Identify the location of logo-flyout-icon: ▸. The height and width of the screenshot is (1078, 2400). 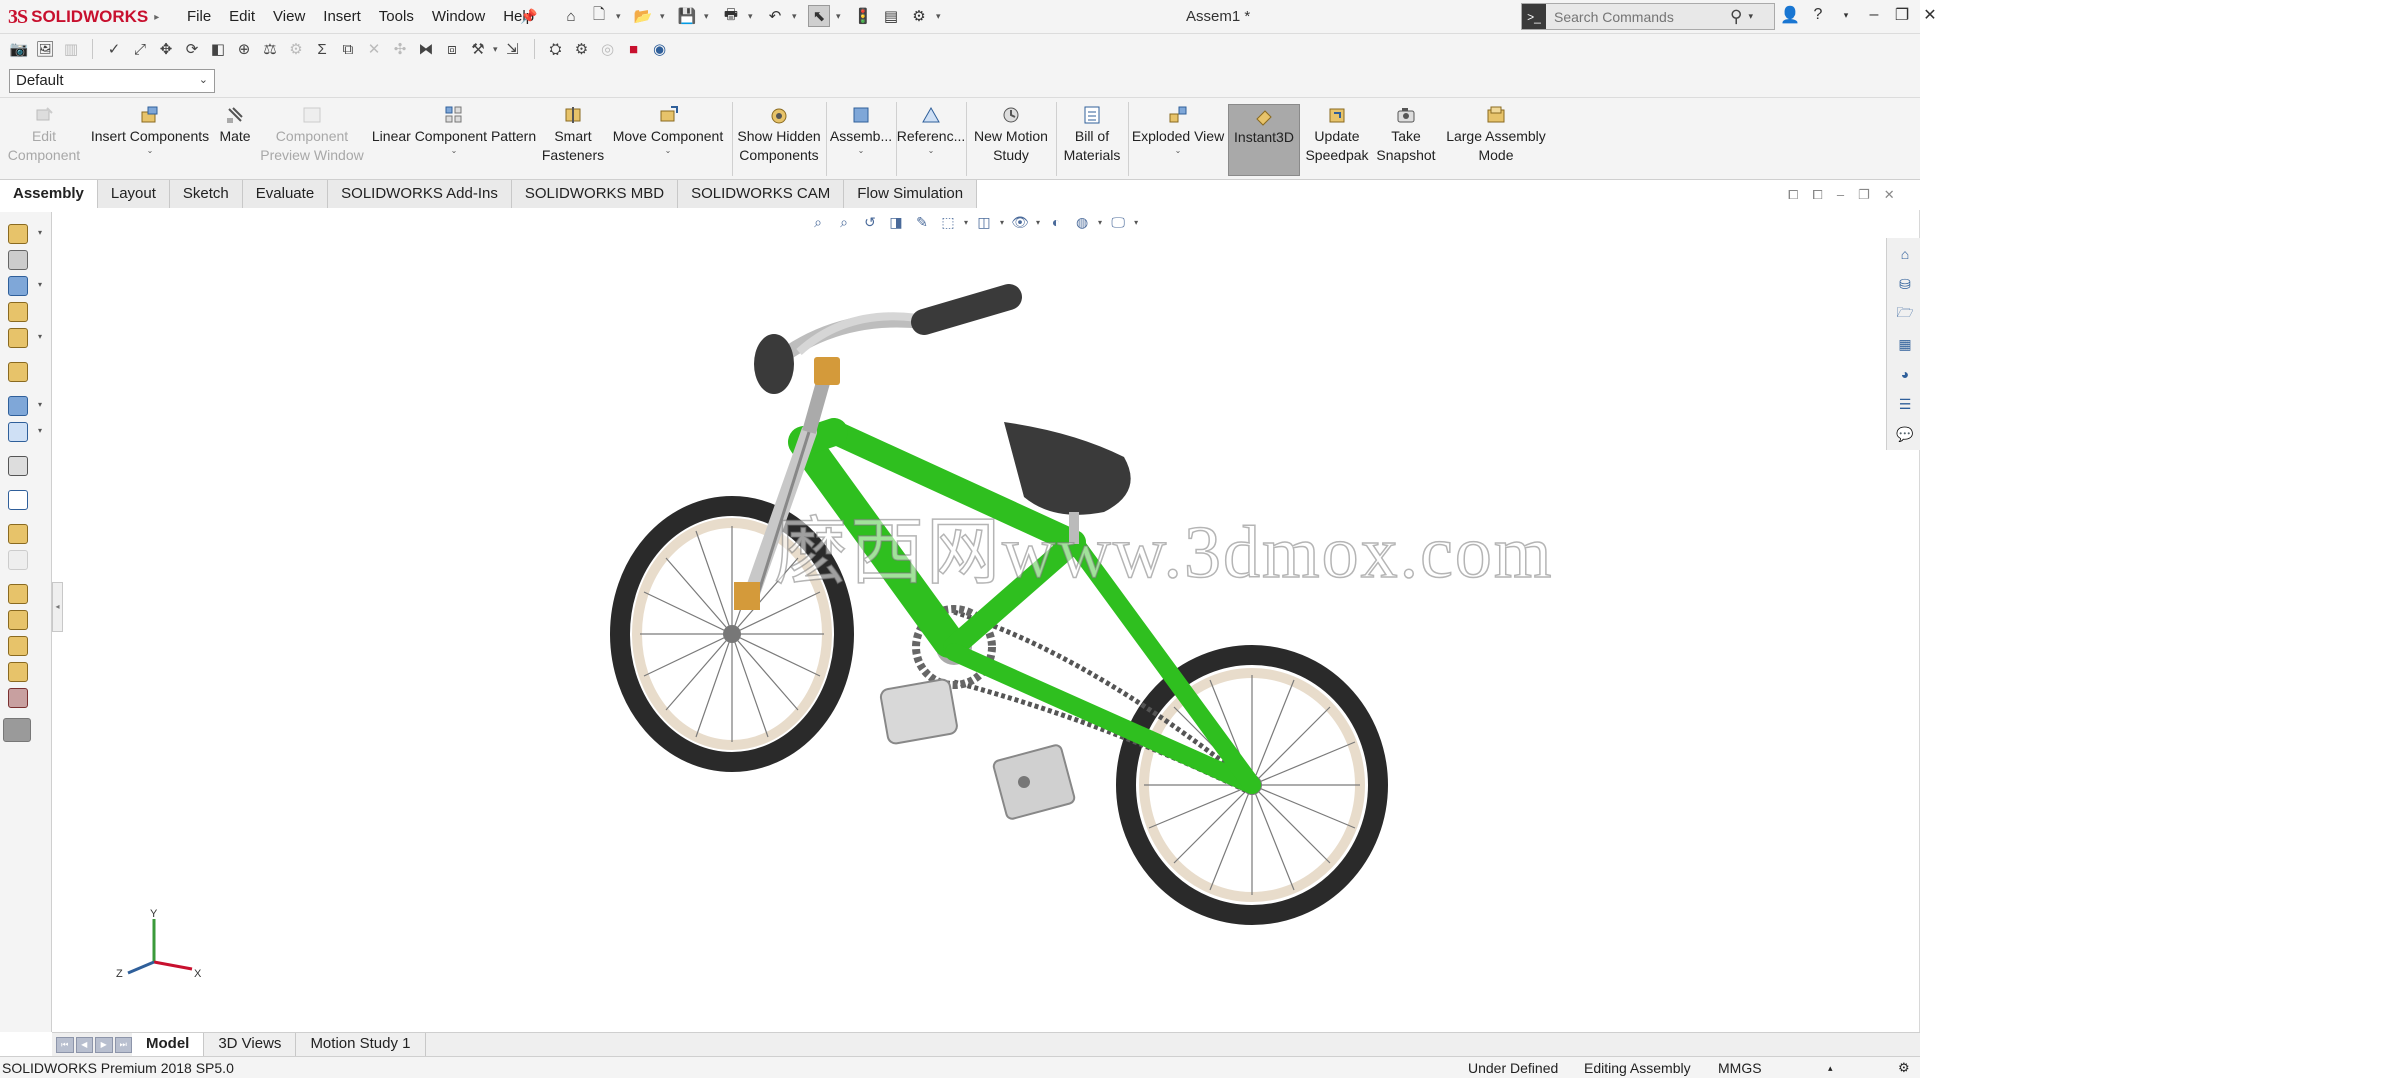
(156, 17).